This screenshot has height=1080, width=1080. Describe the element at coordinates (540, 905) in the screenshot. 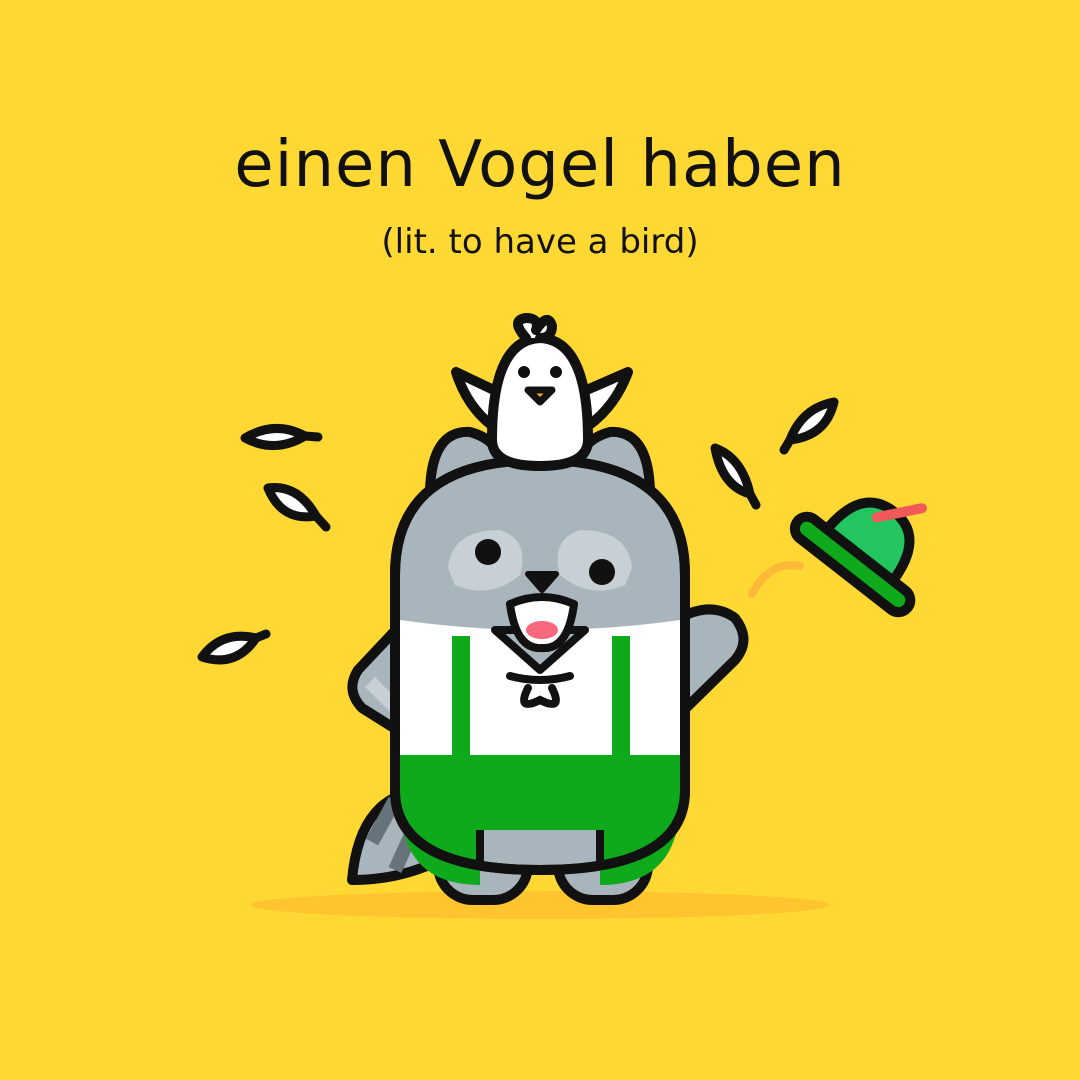

I see `ground-shadow` at that location.